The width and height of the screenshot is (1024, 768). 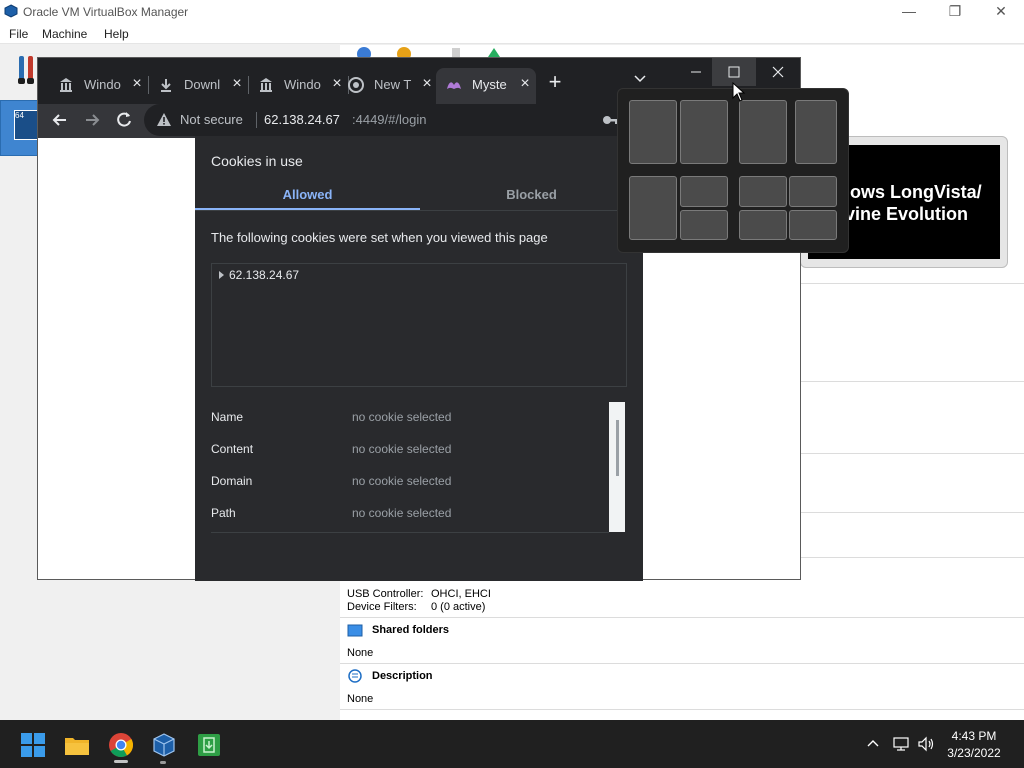 What do you see at coordinates (382, 607) in the screenshot?
I see `device-filters-label: Device Filters:` at bounding box center [382, 607].